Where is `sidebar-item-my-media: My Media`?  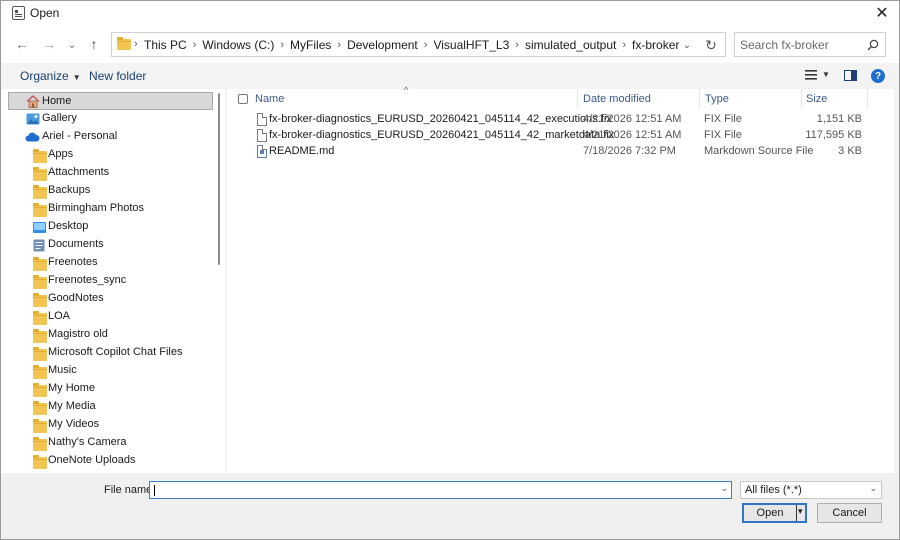
sidebar-item-my-media: My Media is located at coordinates (110, 407).